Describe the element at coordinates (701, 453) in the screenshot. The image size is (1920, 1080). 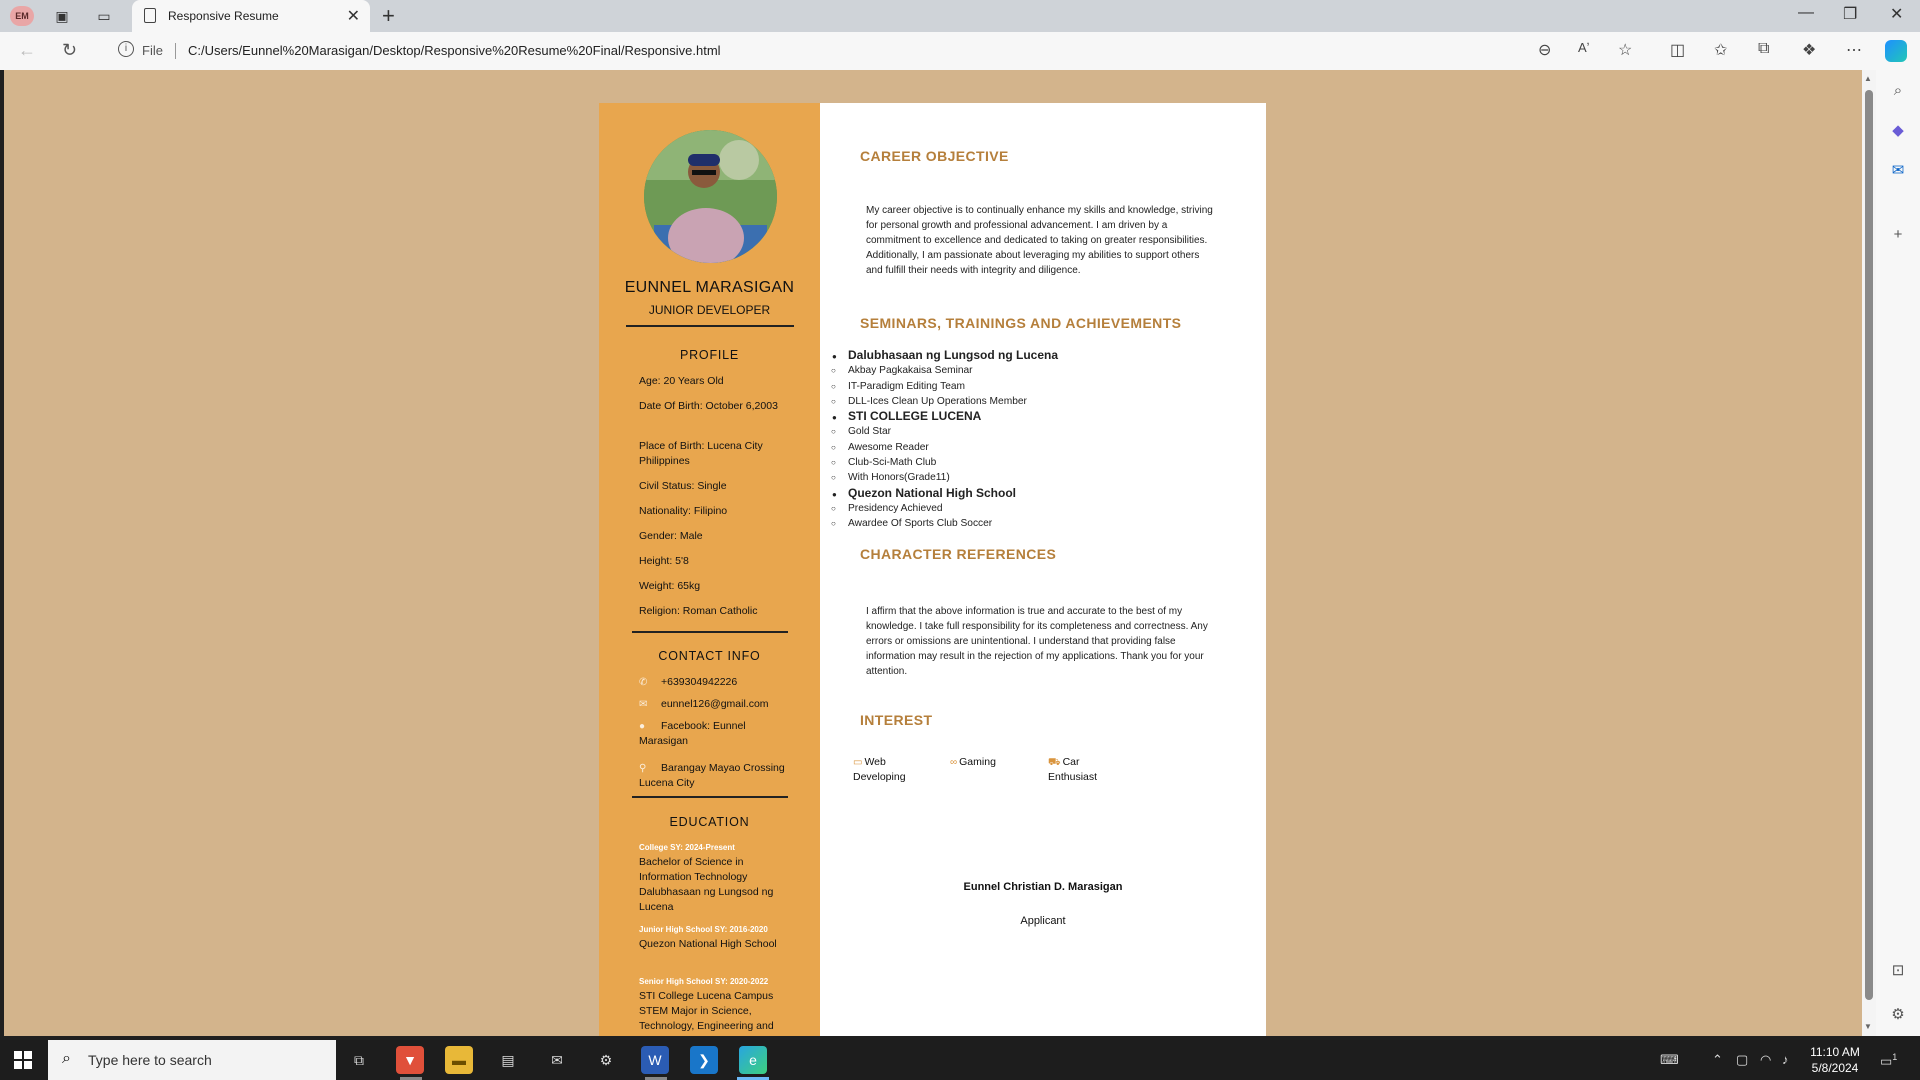
I see `profile-birthplace: Place of Birth: Lucena City Philippines` at that location.